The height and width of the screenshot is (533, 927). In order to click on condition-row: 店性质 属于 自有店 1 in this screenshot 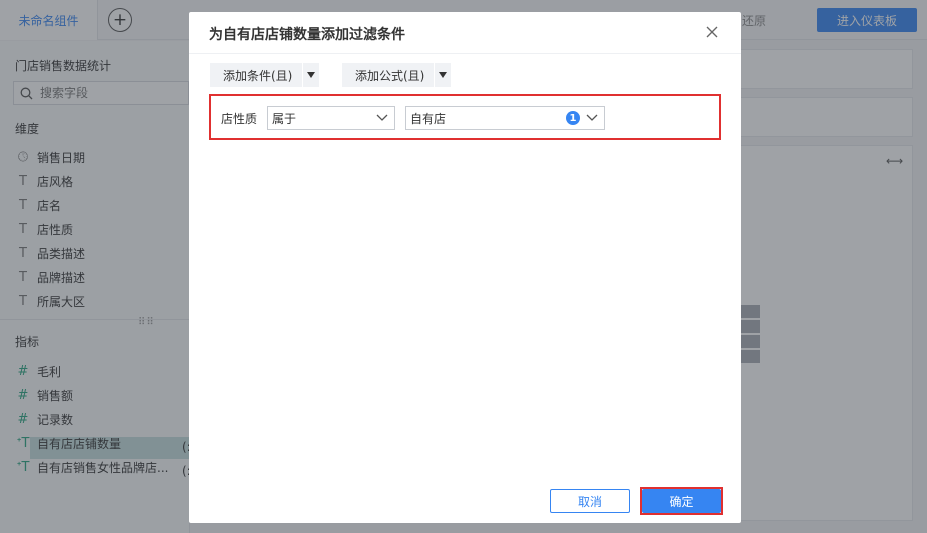, I will do `click(465, 117)`.